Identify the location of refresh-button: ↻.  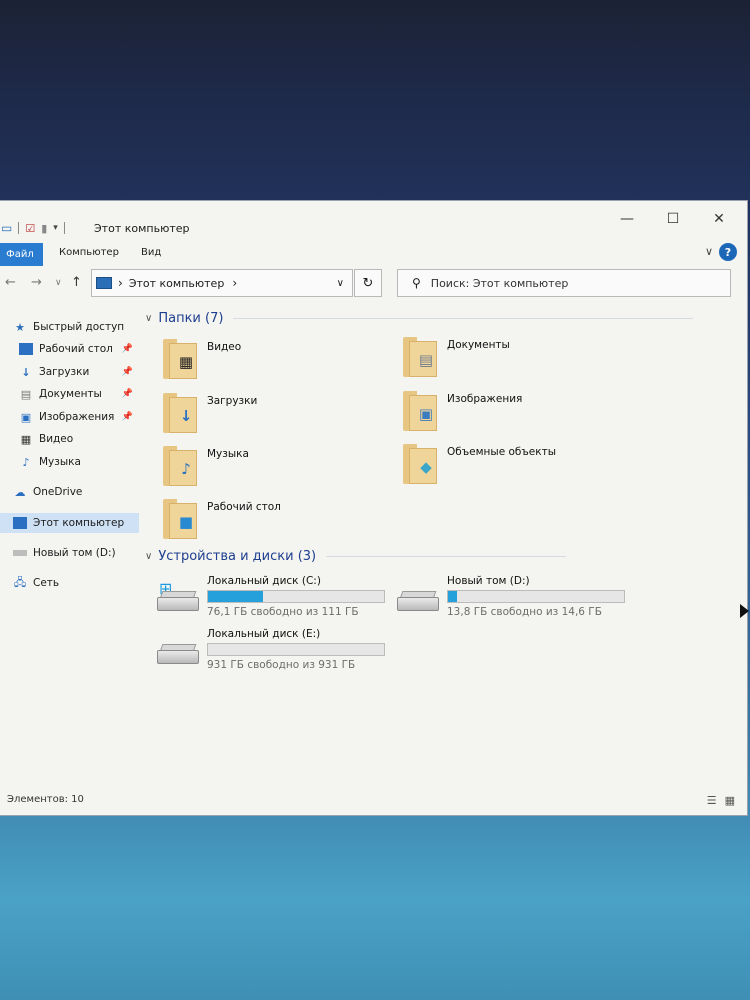
(368, 283).